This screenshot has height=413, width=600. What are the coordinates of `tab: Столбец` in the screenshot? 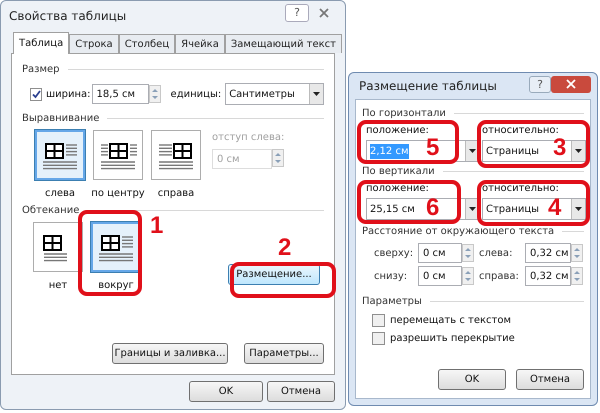 It's located at (147, 43).